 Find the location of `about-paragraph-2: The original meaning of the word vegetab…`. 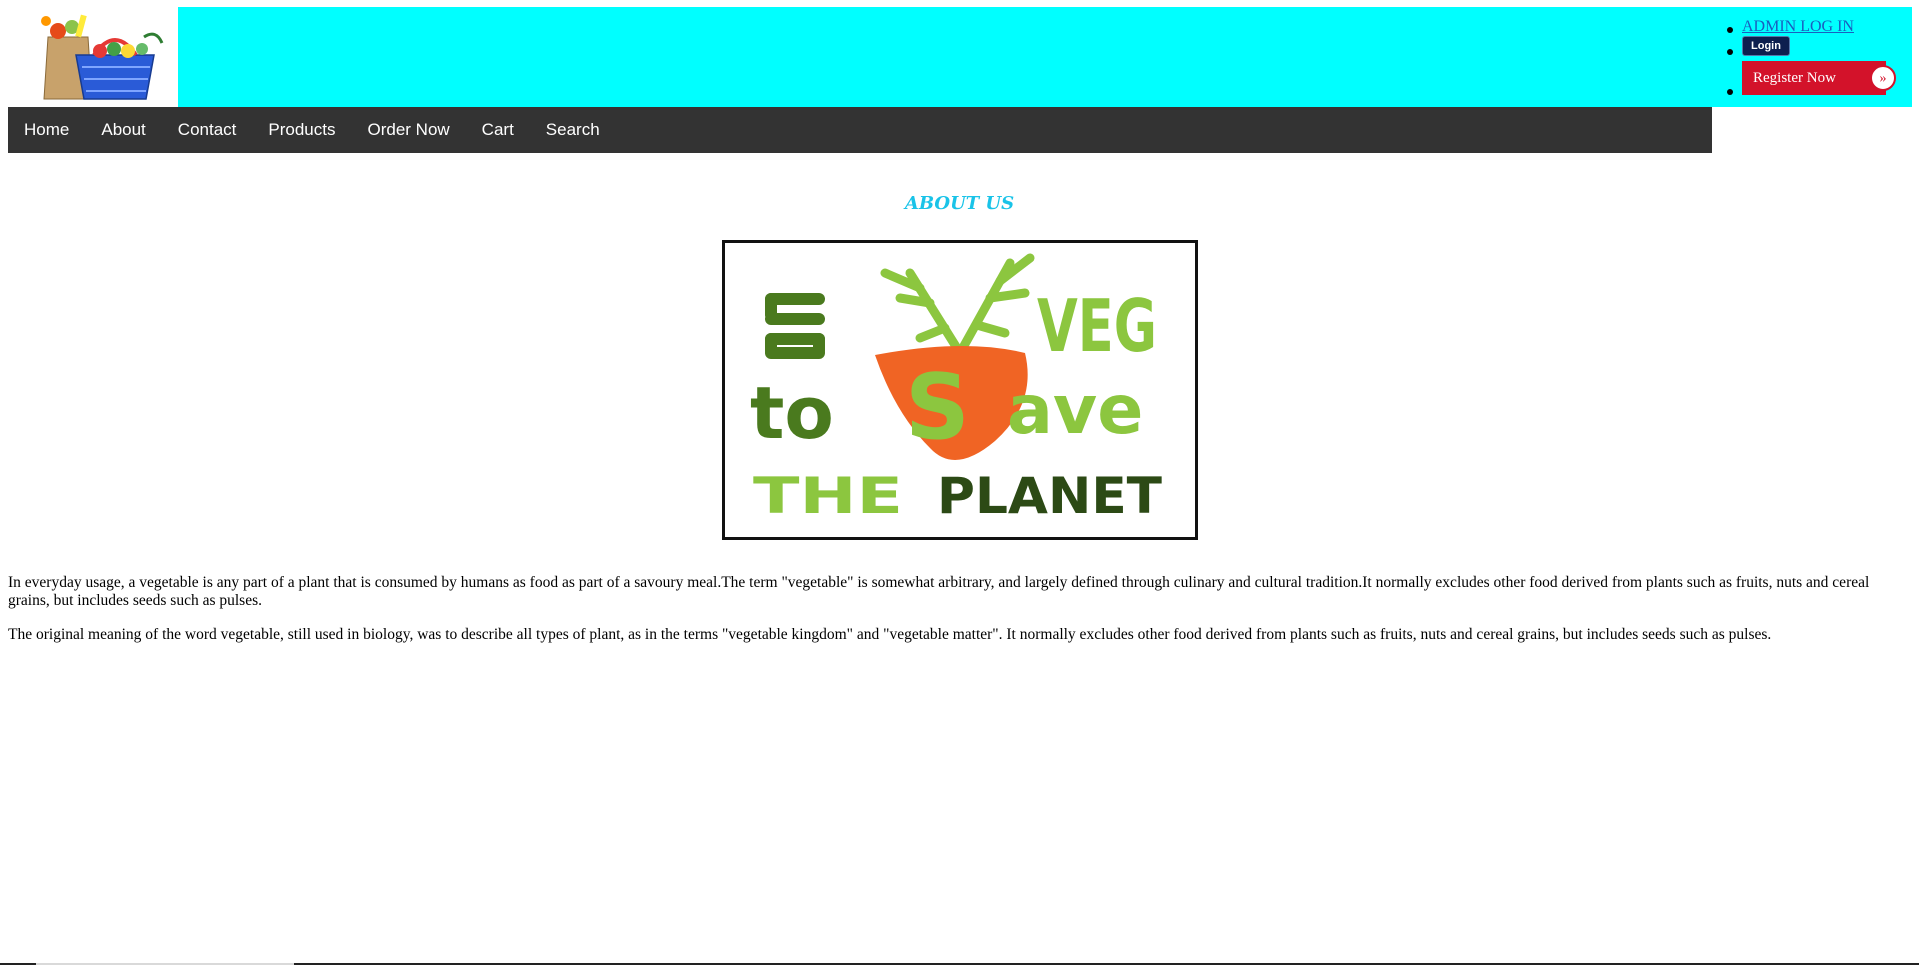

about-paragraph-2: The original meaning of the word vegetab… is located at coordinates (890, 634).